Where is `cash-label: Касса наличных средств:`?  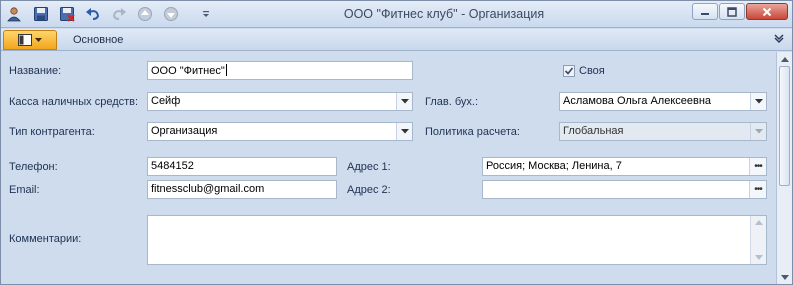
cash-label: Касса наличных средств: is located at coordinates (74, 102).